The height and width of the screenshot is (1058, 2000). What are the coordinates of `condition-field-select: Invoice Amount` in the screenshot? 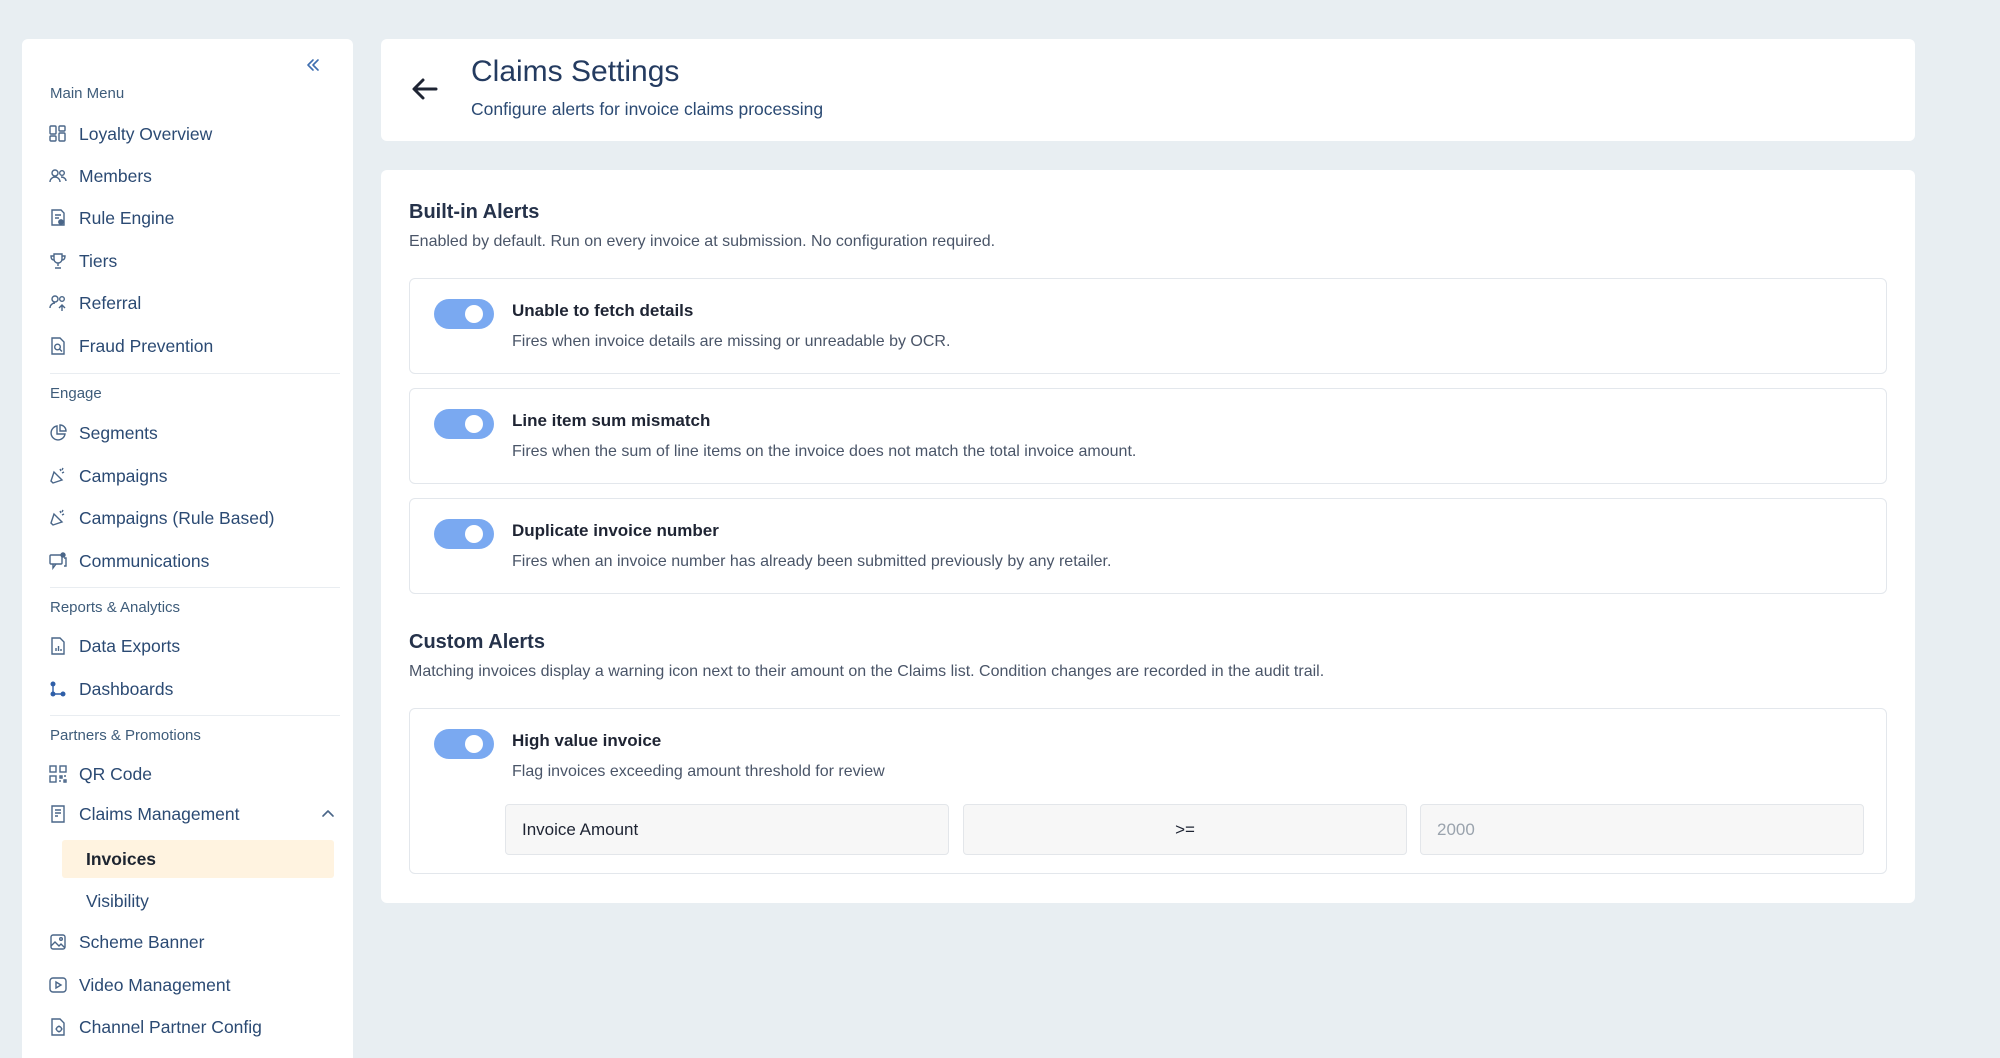 It's located at (727, 829).